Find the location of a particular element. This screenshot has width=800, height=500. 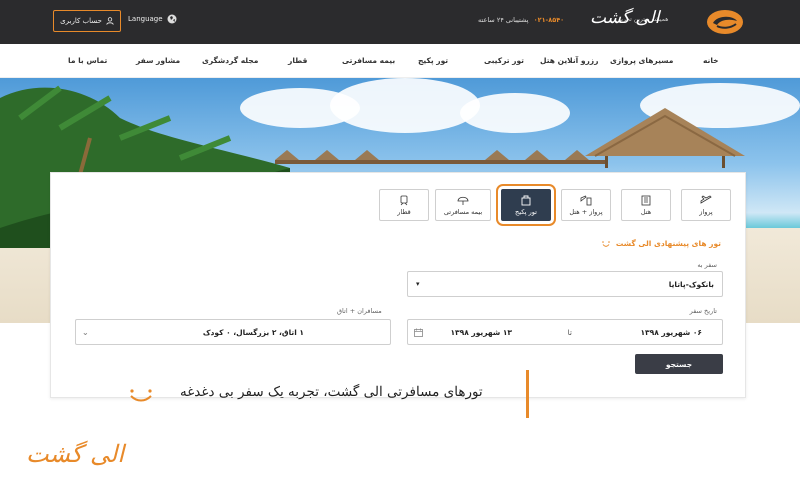

tab-label: قطار is located at coordinates (404, 211).